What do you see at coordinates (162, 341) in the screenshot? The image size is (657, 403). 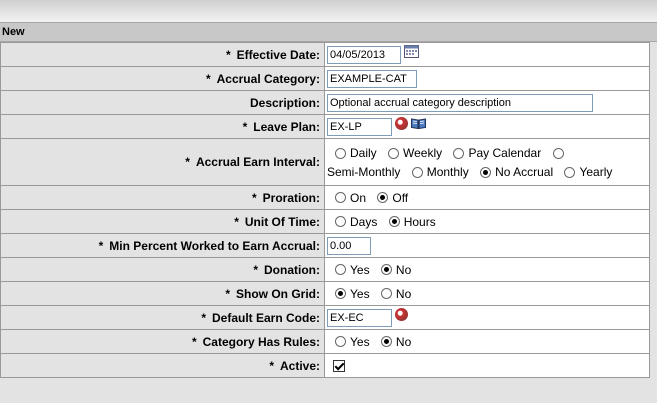 I see `label-category-has-rules: * Category Has Rules:` at bounding box center [162, 341].